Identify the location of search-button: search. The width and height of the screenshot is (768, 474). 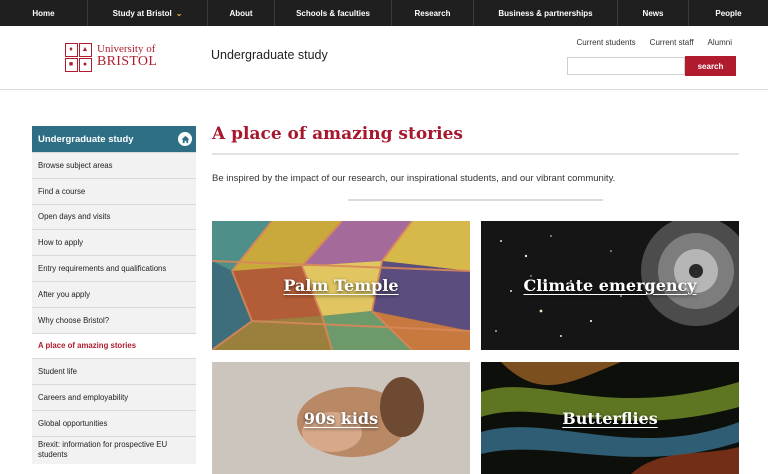
(710, 66).